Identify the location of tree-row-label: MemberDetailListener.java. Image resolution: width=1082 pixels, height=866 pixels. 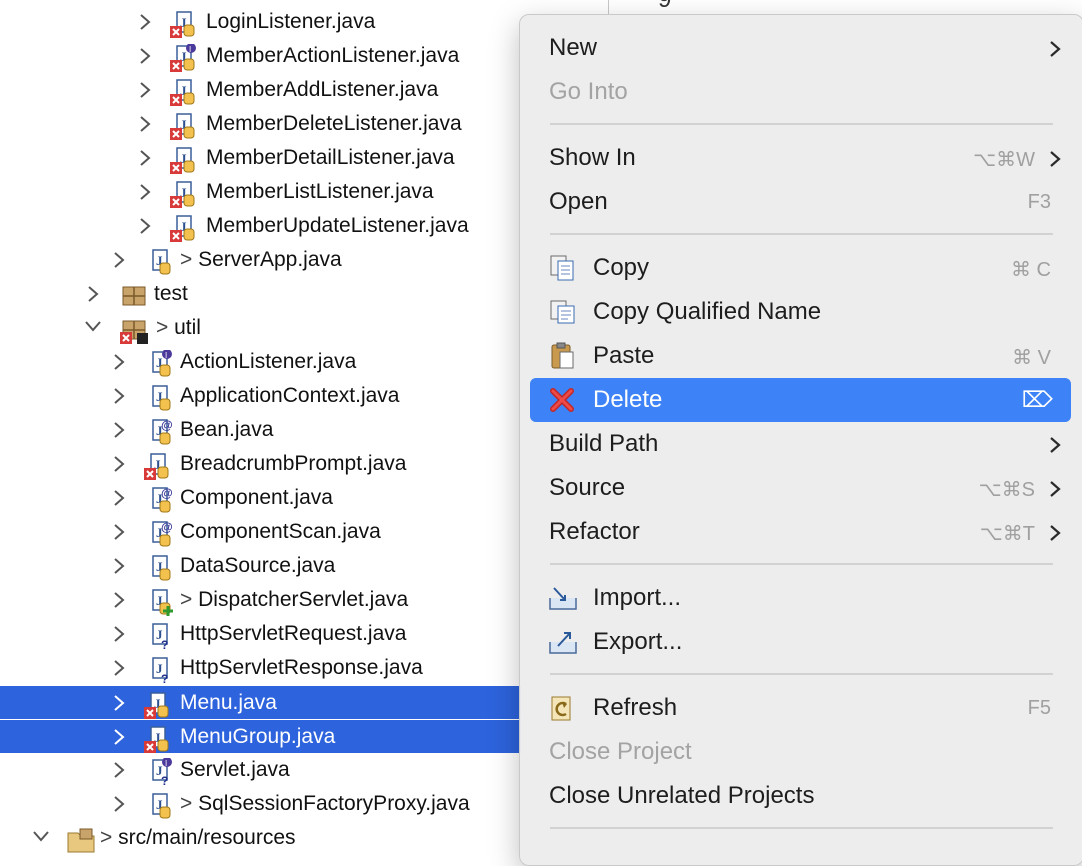
(330, 157).